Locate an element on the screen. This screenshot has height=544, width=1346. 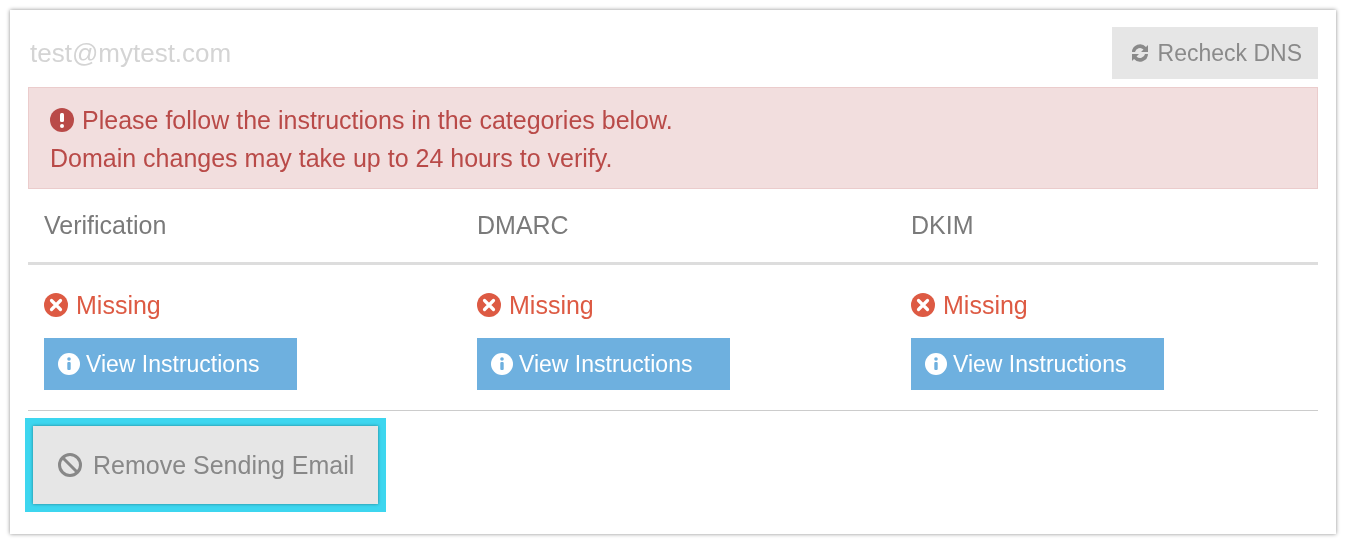
exclamation-icon is located at coordinates (62, 120).